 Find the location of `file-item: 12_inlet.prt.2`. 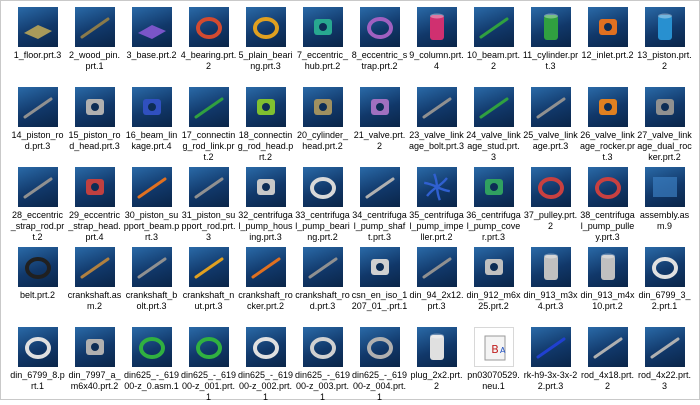

file-item: 12_inlet.prt.2 is located at coordinates (607, 45).